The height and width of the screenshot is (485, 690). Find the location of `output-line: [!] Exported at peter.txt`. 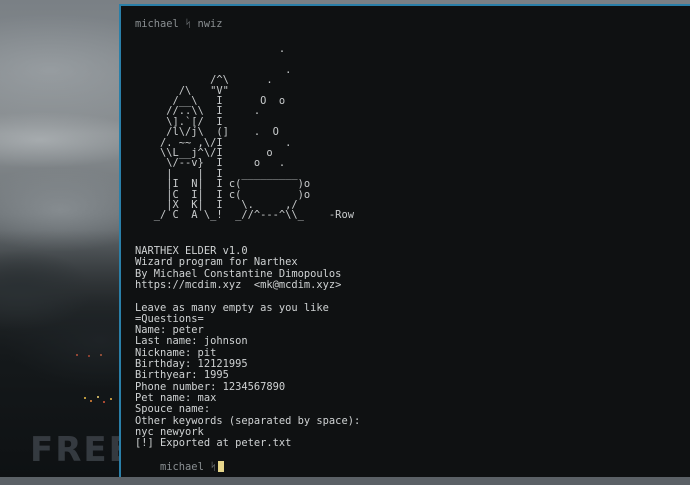

output-line: [!] Exported at peter.txt is located at coordinates (213, 443).